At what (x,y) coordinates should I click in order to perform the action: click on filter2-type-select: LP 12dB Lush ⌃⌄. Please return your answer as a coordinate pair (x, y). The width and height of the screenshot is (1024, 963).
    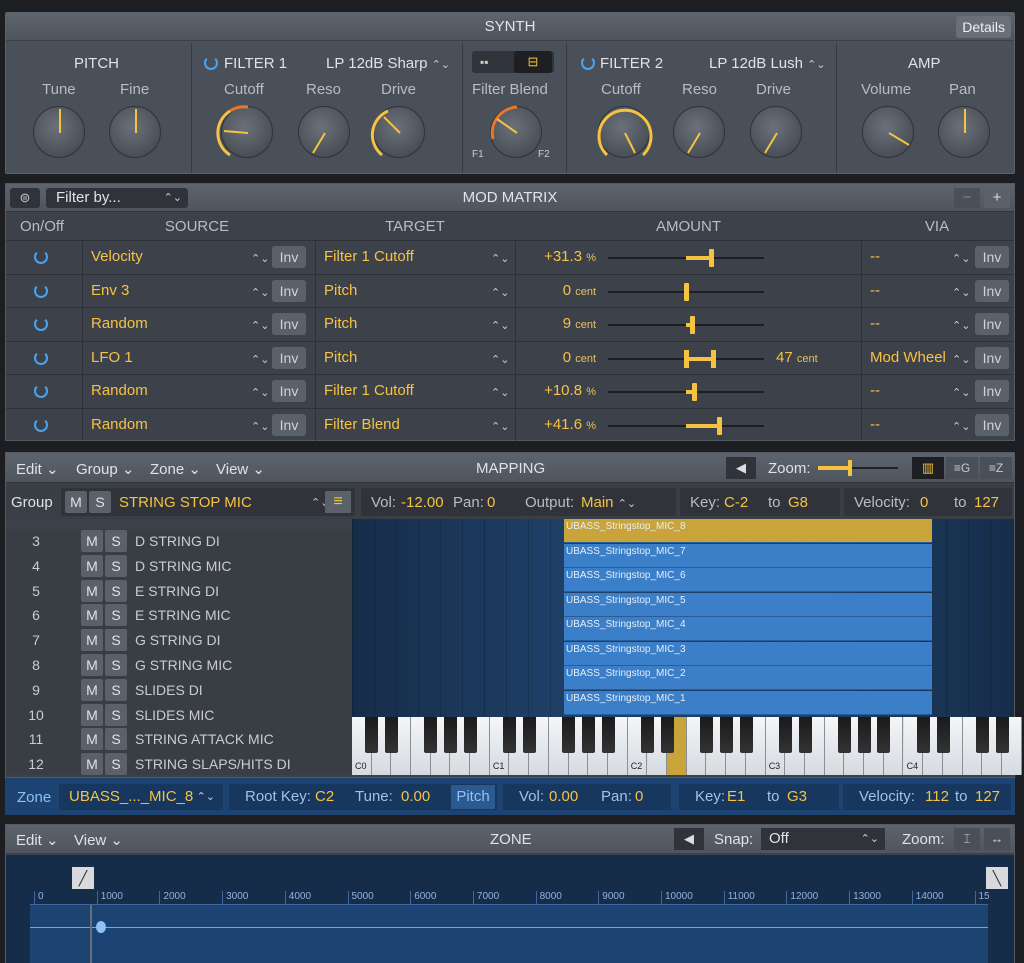
    Looking at the image, I should click on (767, 63).